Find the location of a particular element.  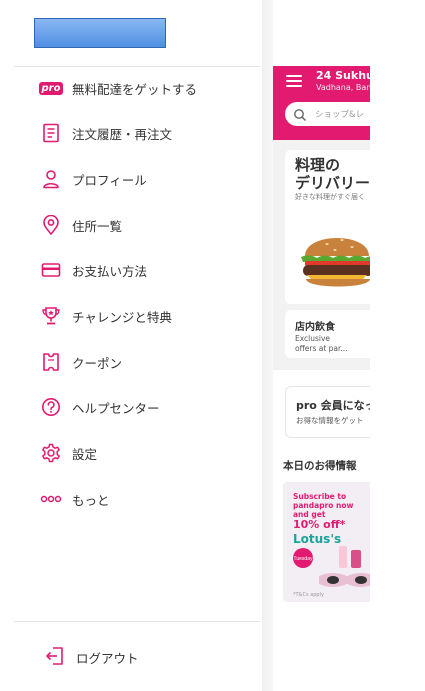

receipt-icon is located at coordinates (51, 133).